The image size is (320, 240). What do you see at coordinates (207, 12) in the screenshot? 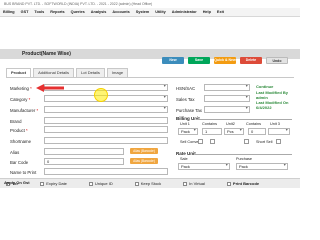
I see `menu-item-help: Help` at bounding box center [207, 12].